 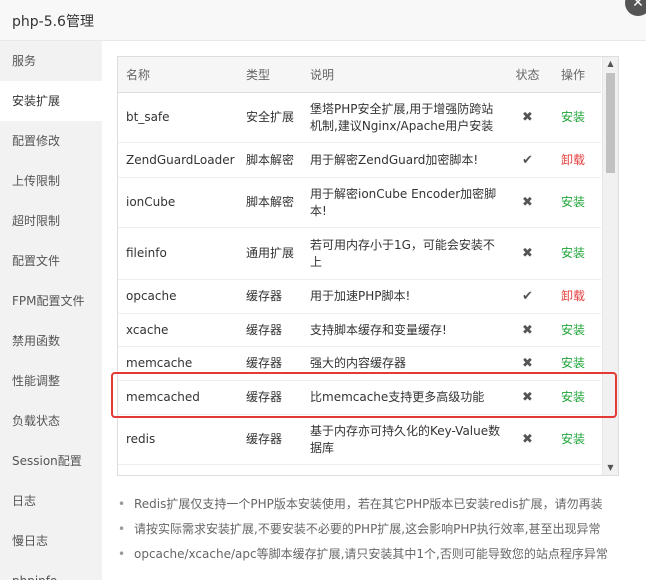 What do you see at coordinates (51, 261) in the screenshot?
I see `sidebar-item-config-file: 配置文件` at bounding box center [51, 261].